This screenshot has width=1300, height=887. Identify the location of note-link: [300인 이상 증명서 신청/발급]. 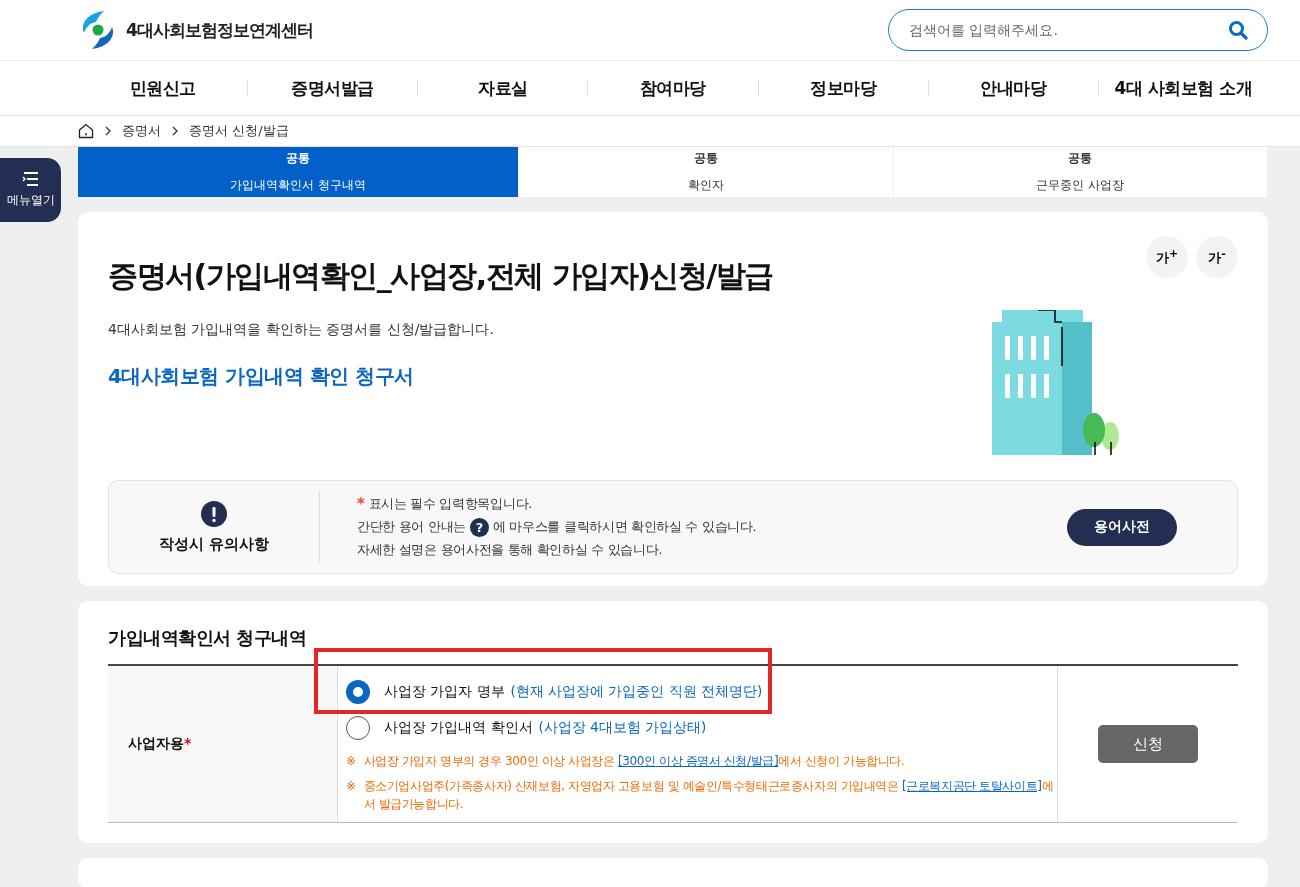
(698, 761).